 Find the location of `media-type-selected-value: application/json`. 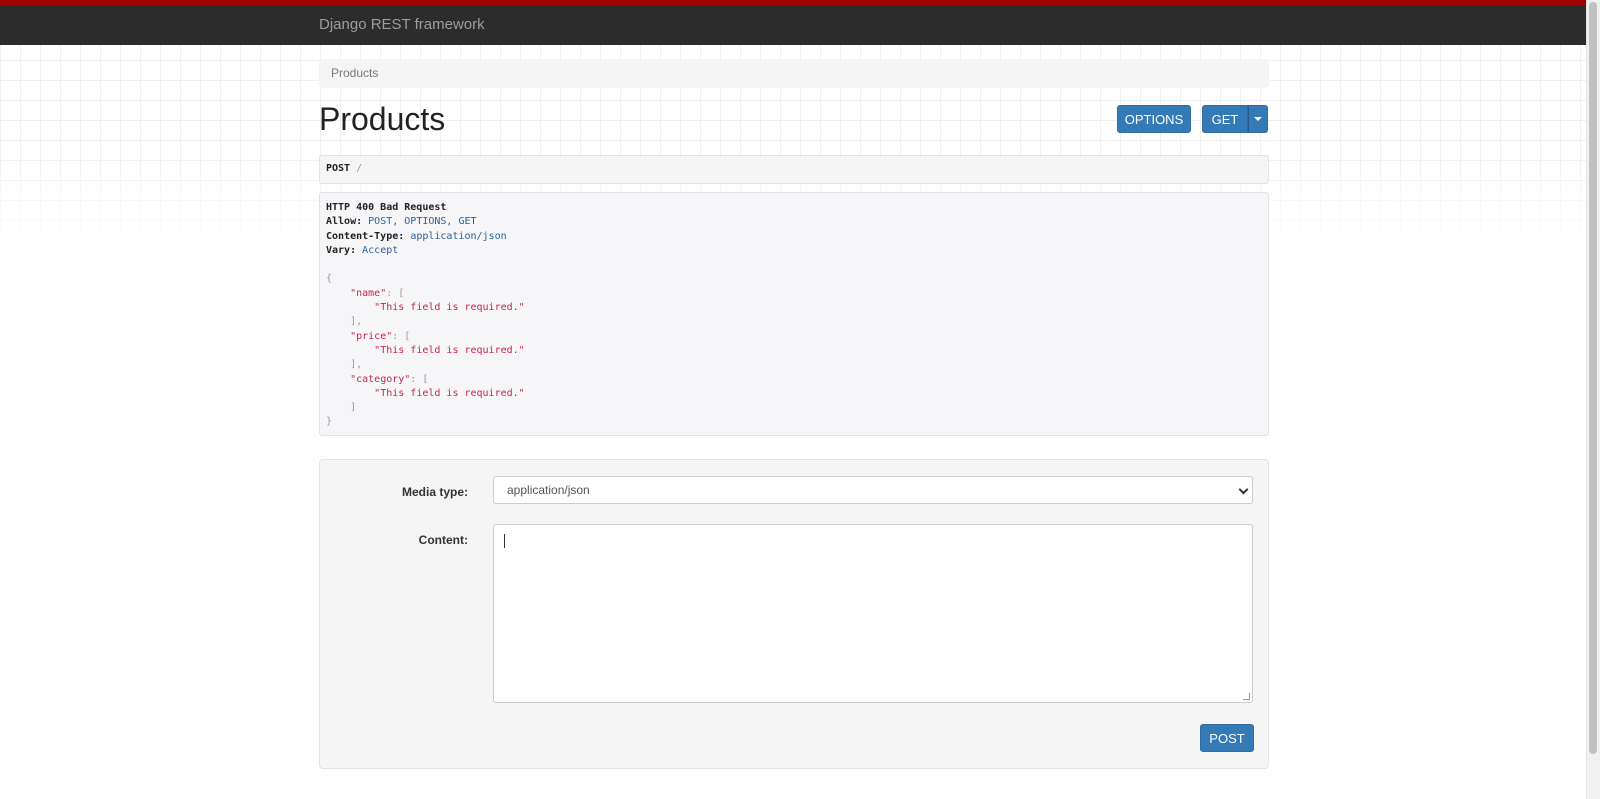

media-type-selected-value: application/json is located at coordinates (548, 490).